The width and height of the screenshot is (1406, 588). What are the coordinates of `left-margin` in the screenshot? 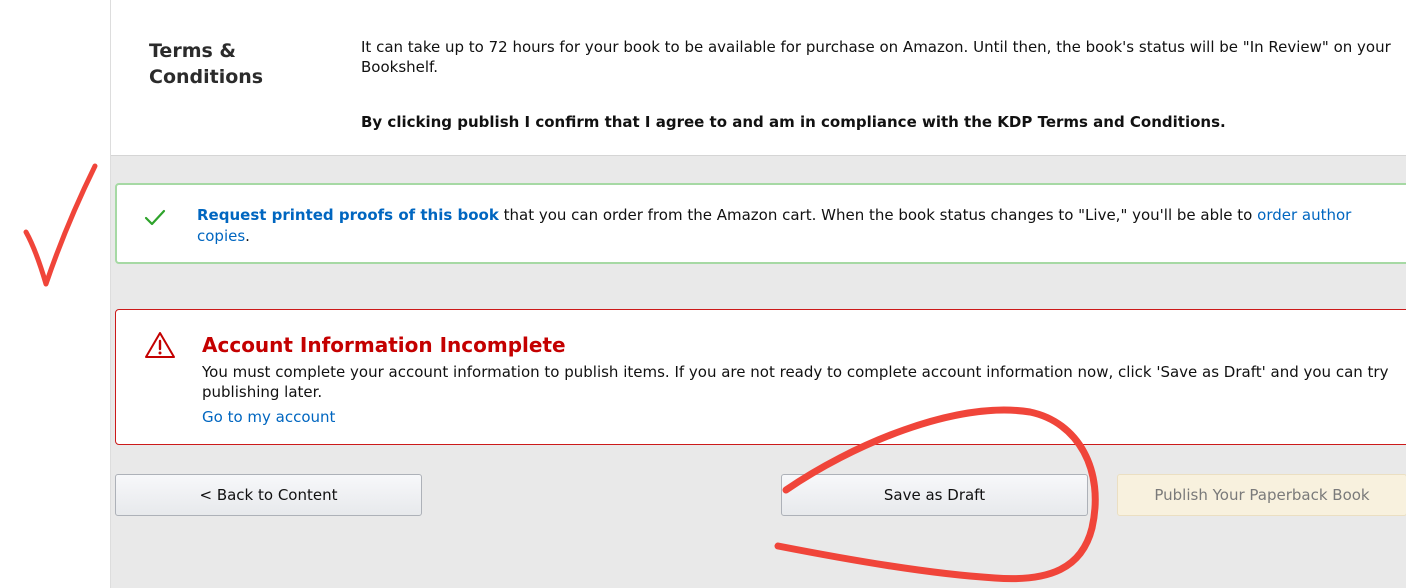 It's located at (55, 294).